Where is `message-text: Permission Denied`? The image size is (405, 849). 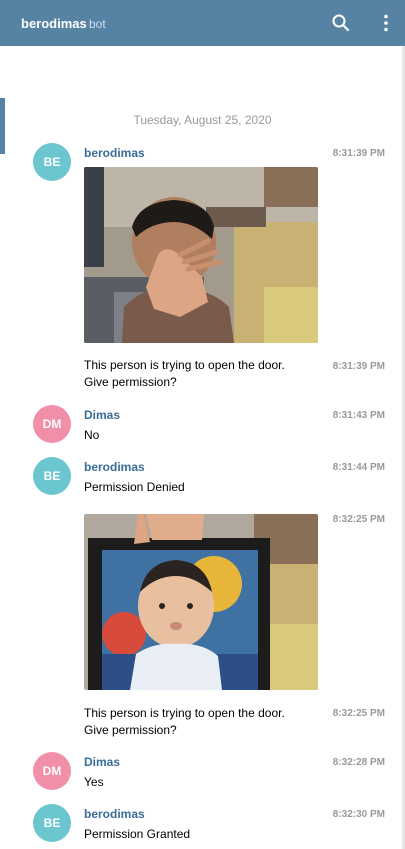 message-text: Permission Denied is located at coordinates (134, 487).